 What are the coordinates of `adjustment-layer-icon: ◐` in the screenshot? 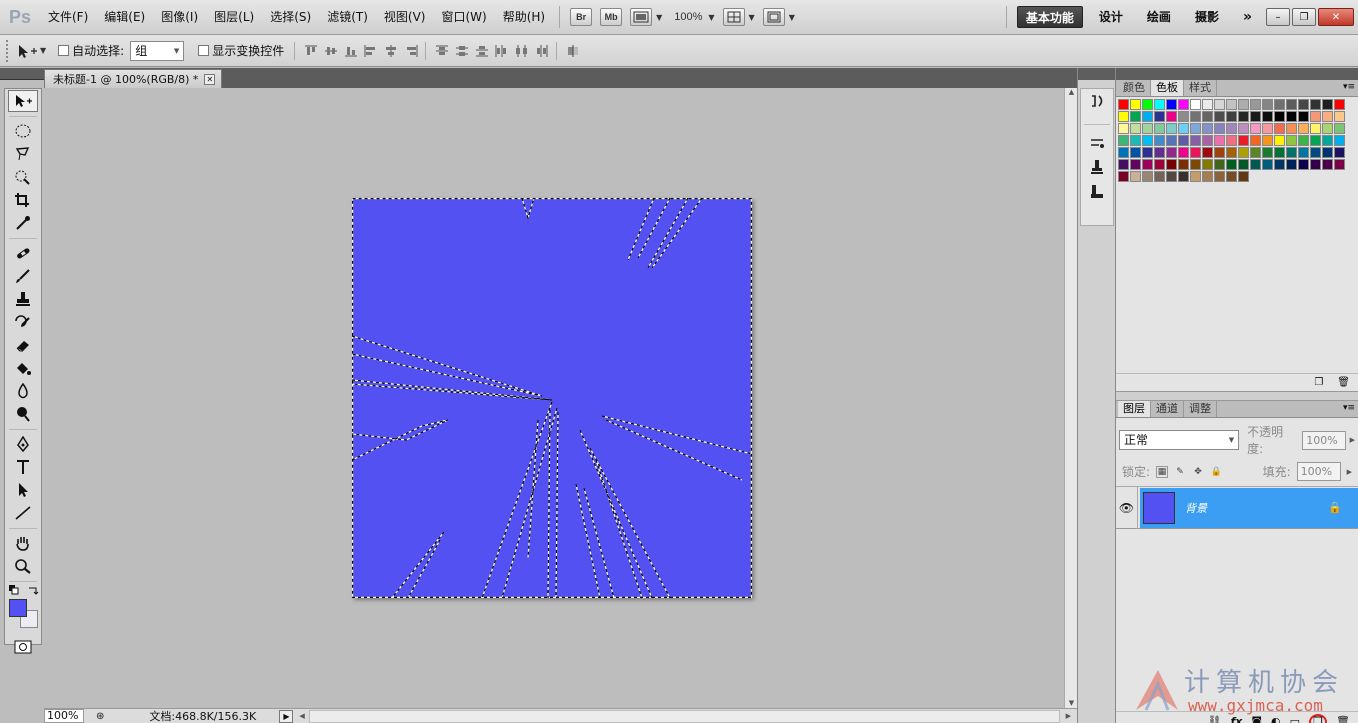 It's located at (1276, 719).